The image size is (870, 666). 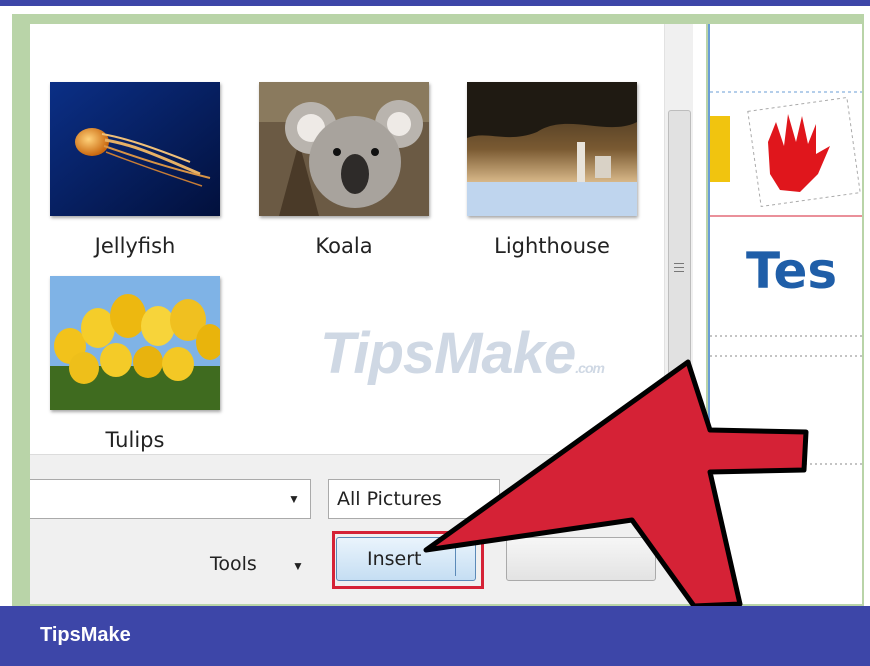 I want to click on brand-banner: TipsMake, so click(x=435, y=636).